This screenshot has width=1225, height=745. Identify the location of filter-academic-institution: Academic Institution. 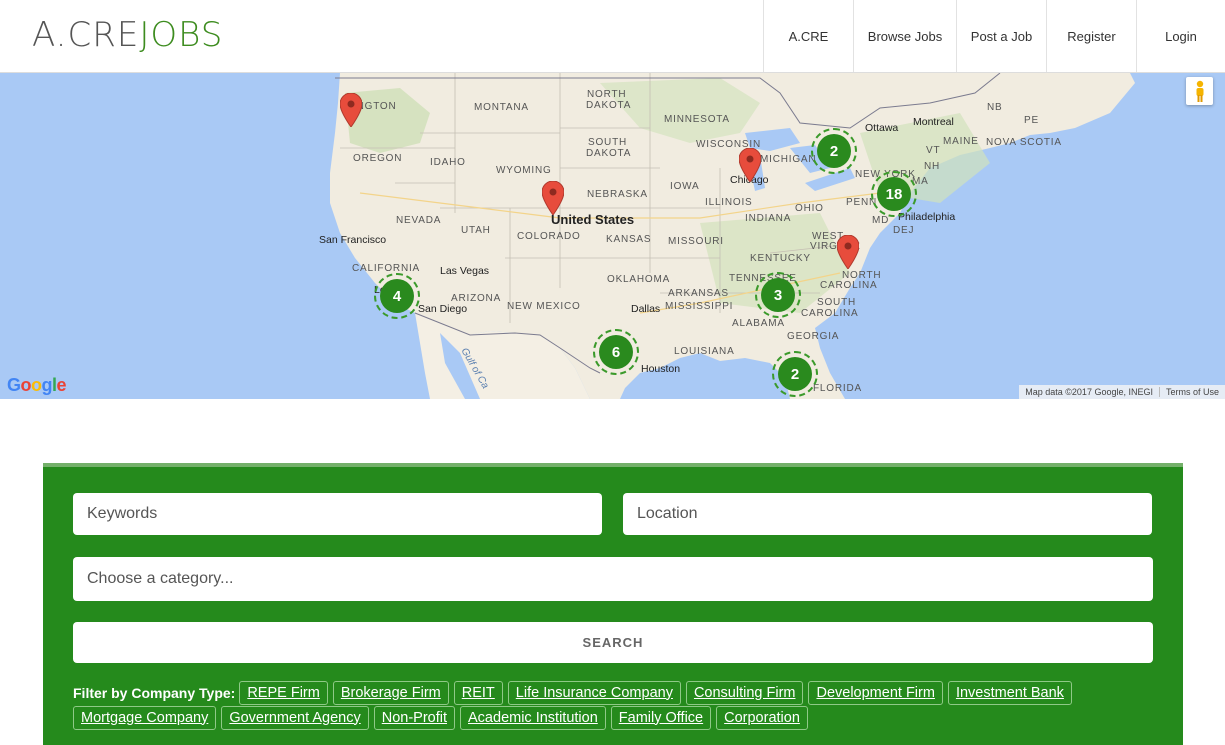
(533, 717).